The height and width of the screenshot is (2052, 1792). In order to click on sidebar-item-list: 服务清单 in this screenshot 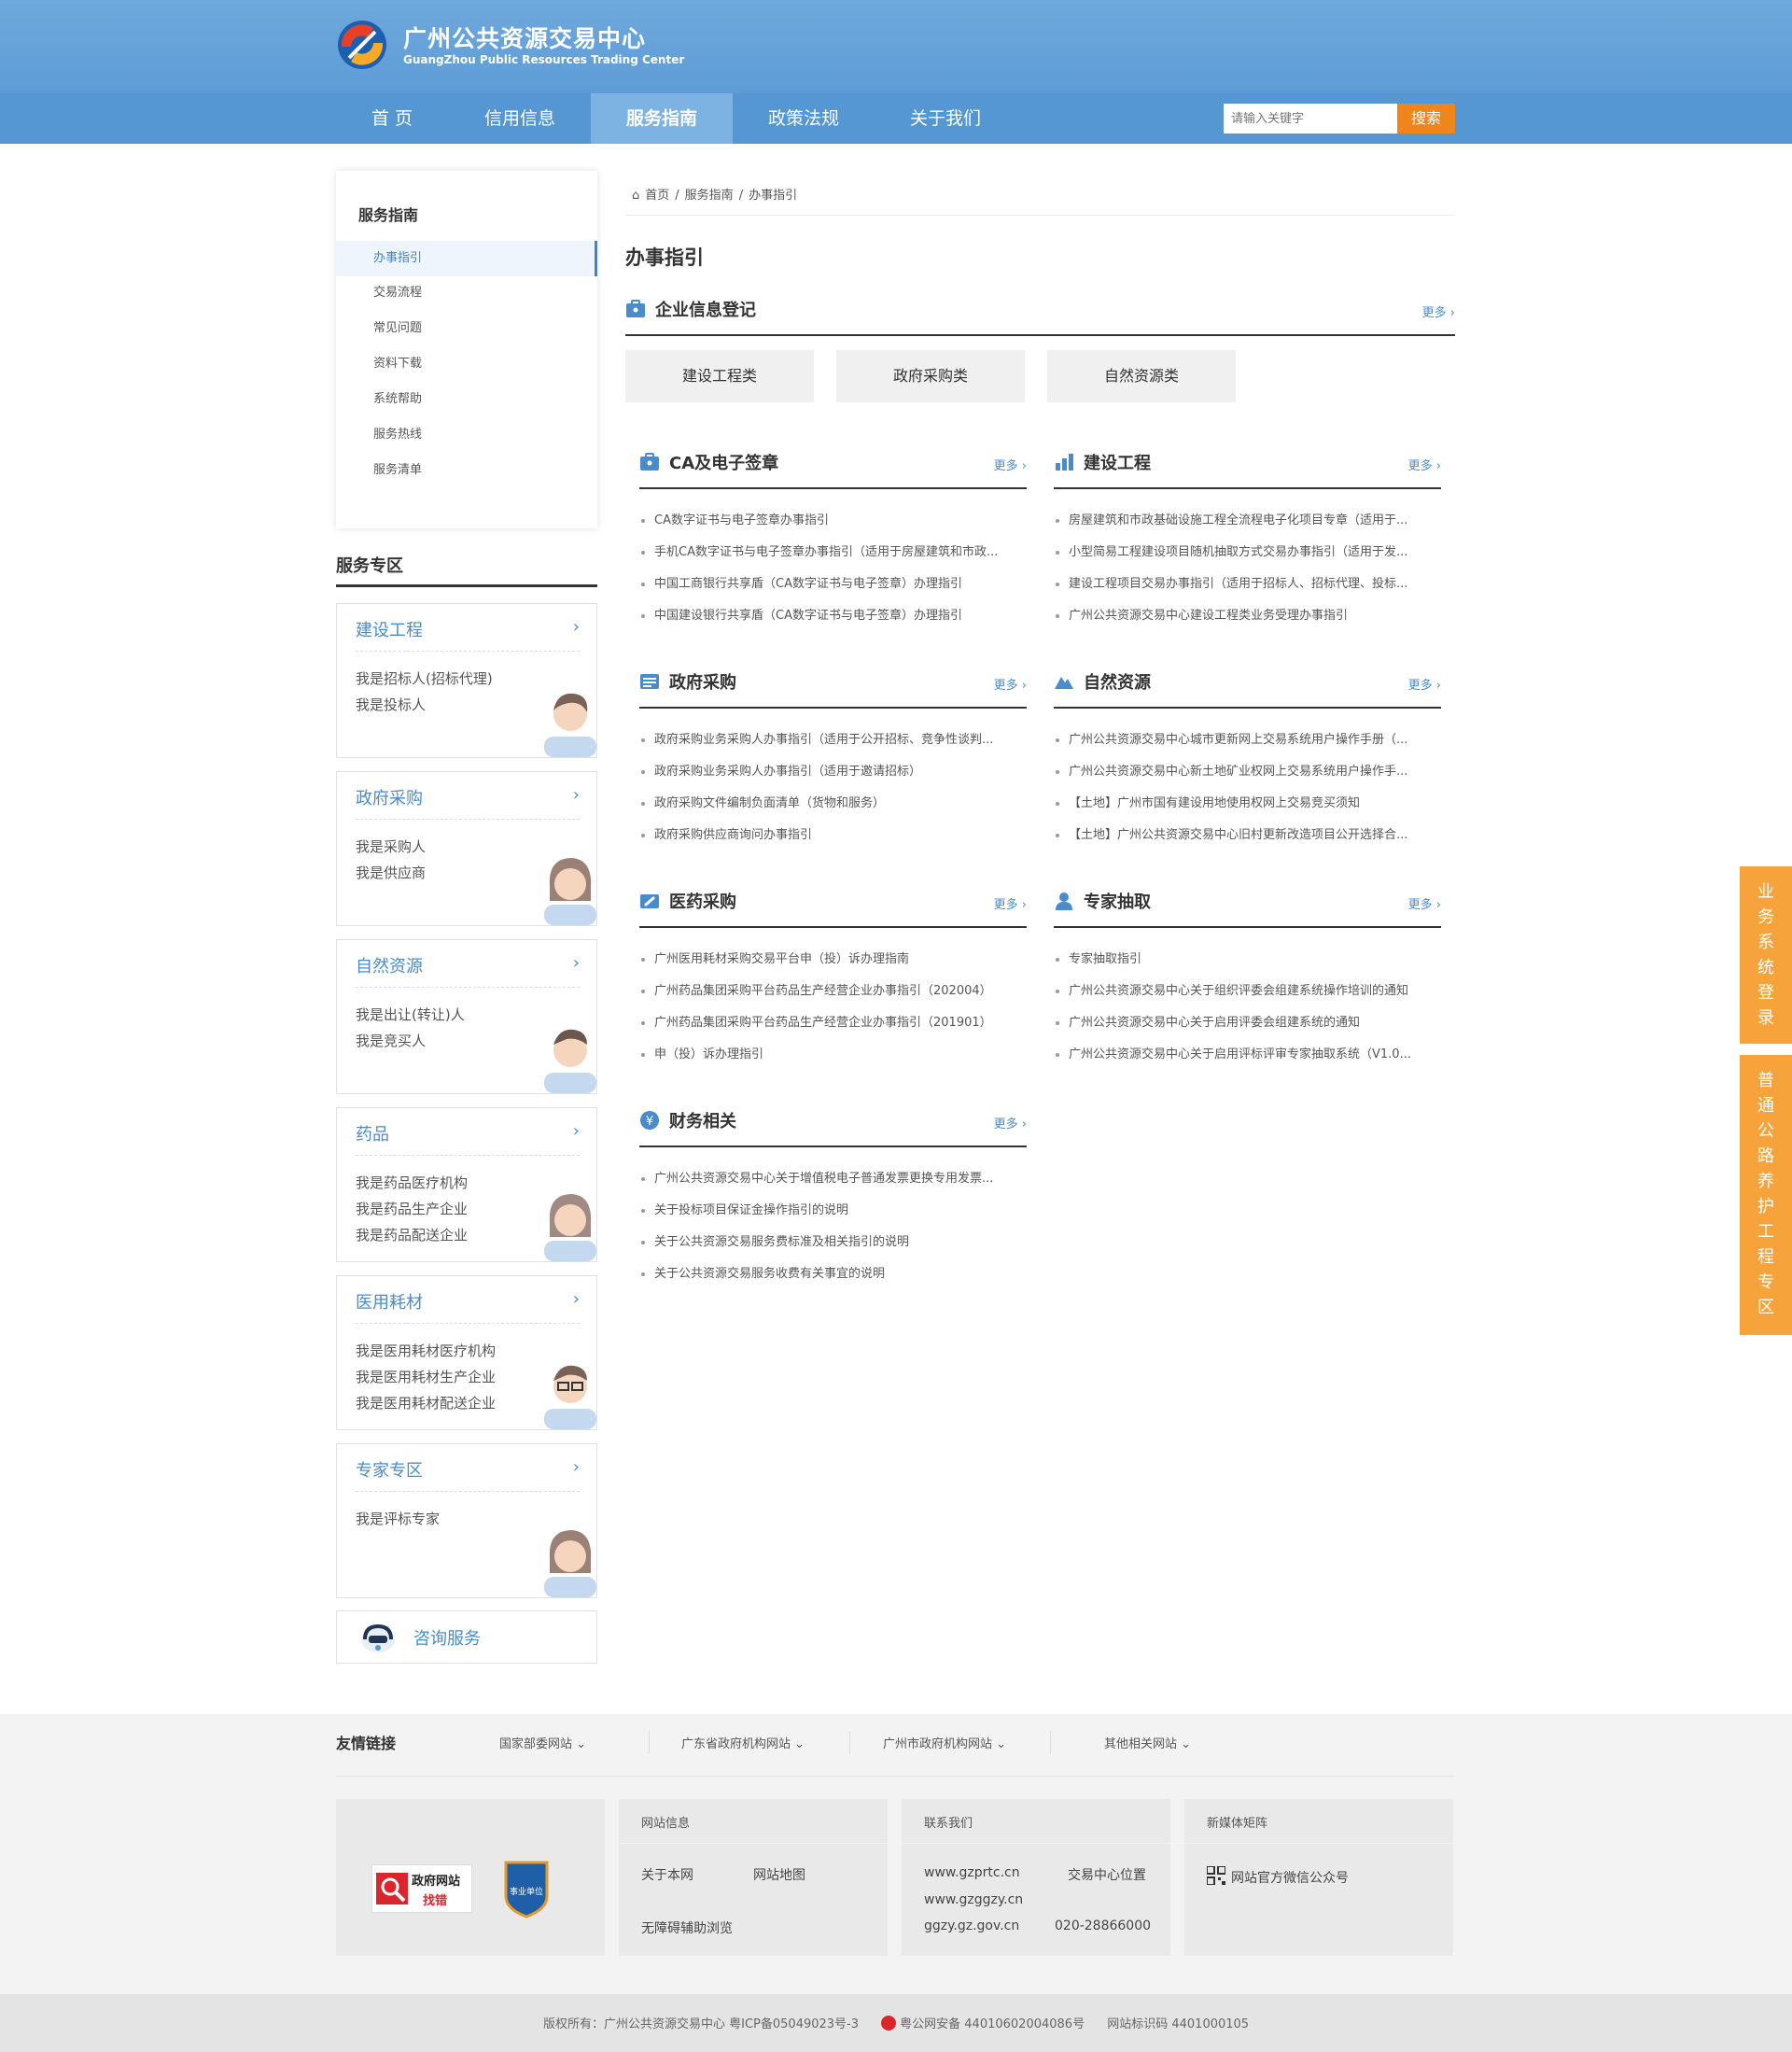, I will do `click(466, 471)`.